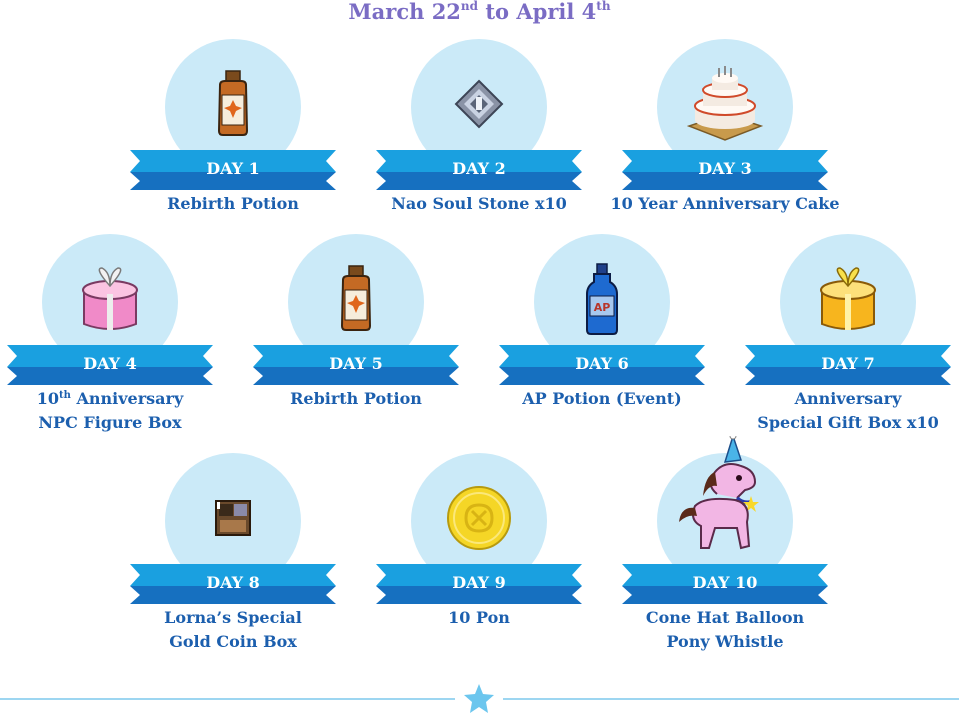  What do you see at coordinates (48, 398) in the screenshot?
I see `item-name-prefix: 10` at bounding box center [48, 398].